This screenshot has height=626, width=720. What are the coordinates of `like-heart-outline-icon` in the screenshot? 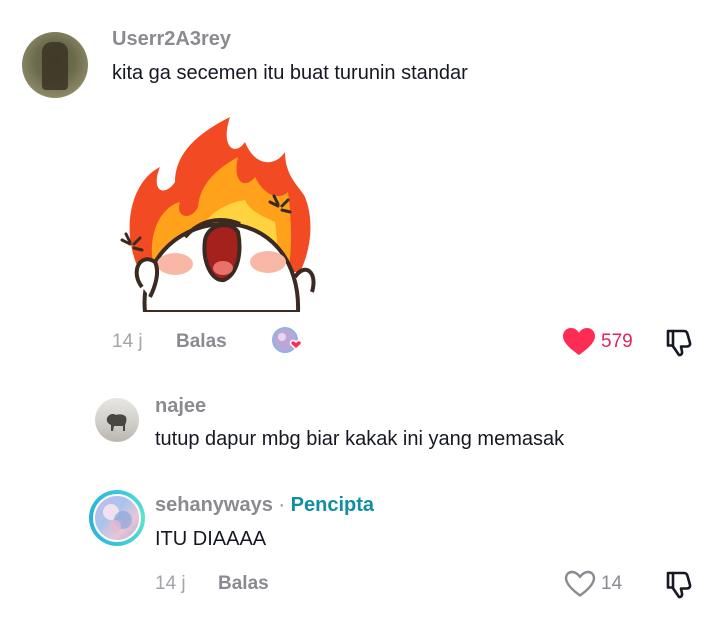 It's located at (580, 584).